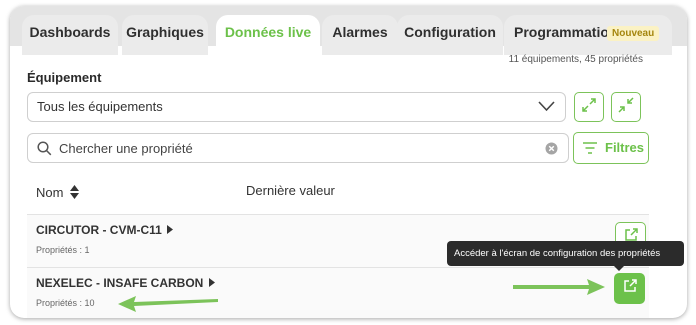  Describe the element at coordinates (126, 148) in the screenshot. I see `search-placeholder: Chercher une propriété` at that location.